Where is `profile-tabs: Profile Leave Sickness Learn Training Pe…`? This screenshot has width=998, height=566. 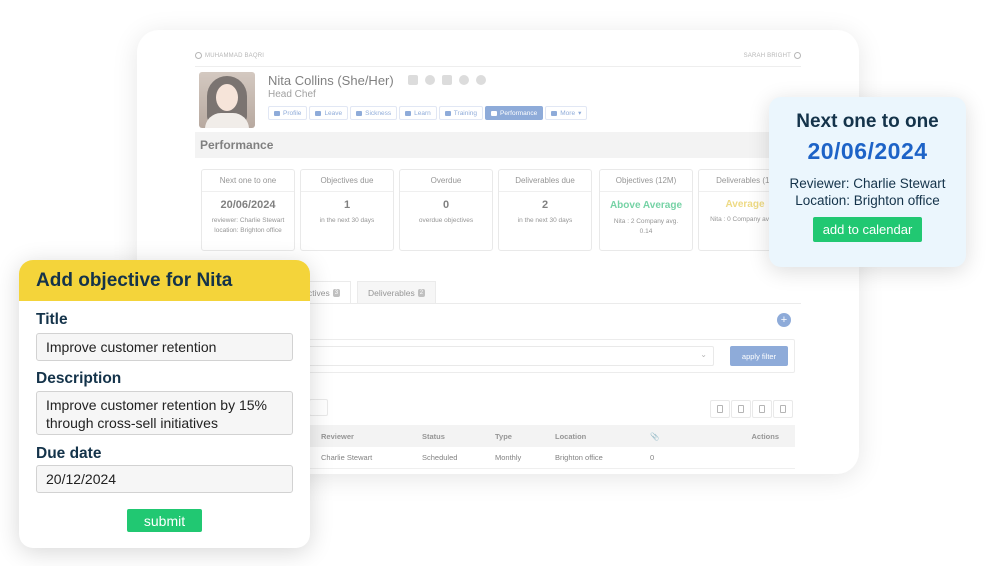
profile-tabs: Profile Leave Sickness Learn Training Pe… is located at coordinates (428, 113).